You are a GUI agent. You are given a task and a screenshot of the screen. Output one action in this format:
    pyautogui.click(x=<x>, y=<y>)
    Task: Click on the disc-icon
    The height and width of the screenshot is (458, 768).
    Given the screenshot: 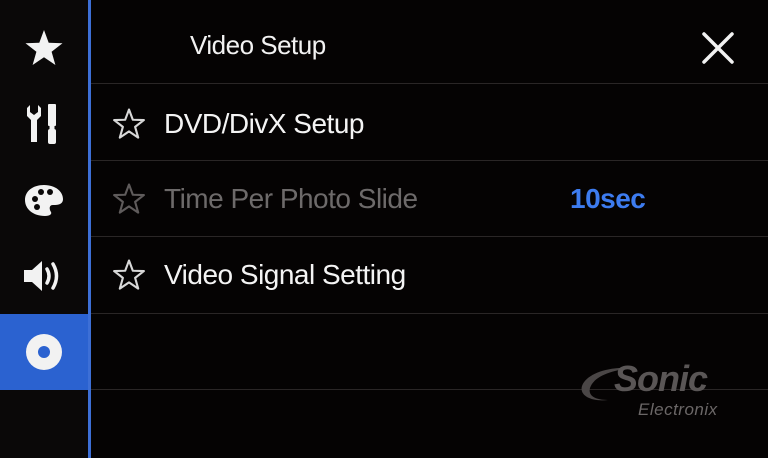 What is the action you would take?
    pyautogui.click(x=44, y=352)
    